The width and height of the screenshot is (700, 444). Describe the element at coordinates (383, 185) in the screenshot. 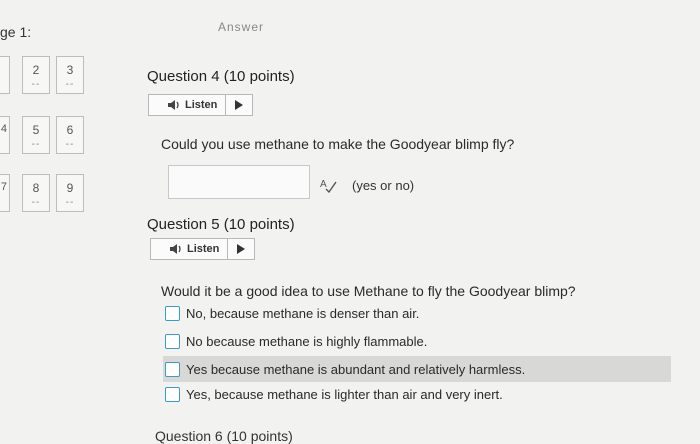

I see `answer-hint: (yes or no)` at that location.